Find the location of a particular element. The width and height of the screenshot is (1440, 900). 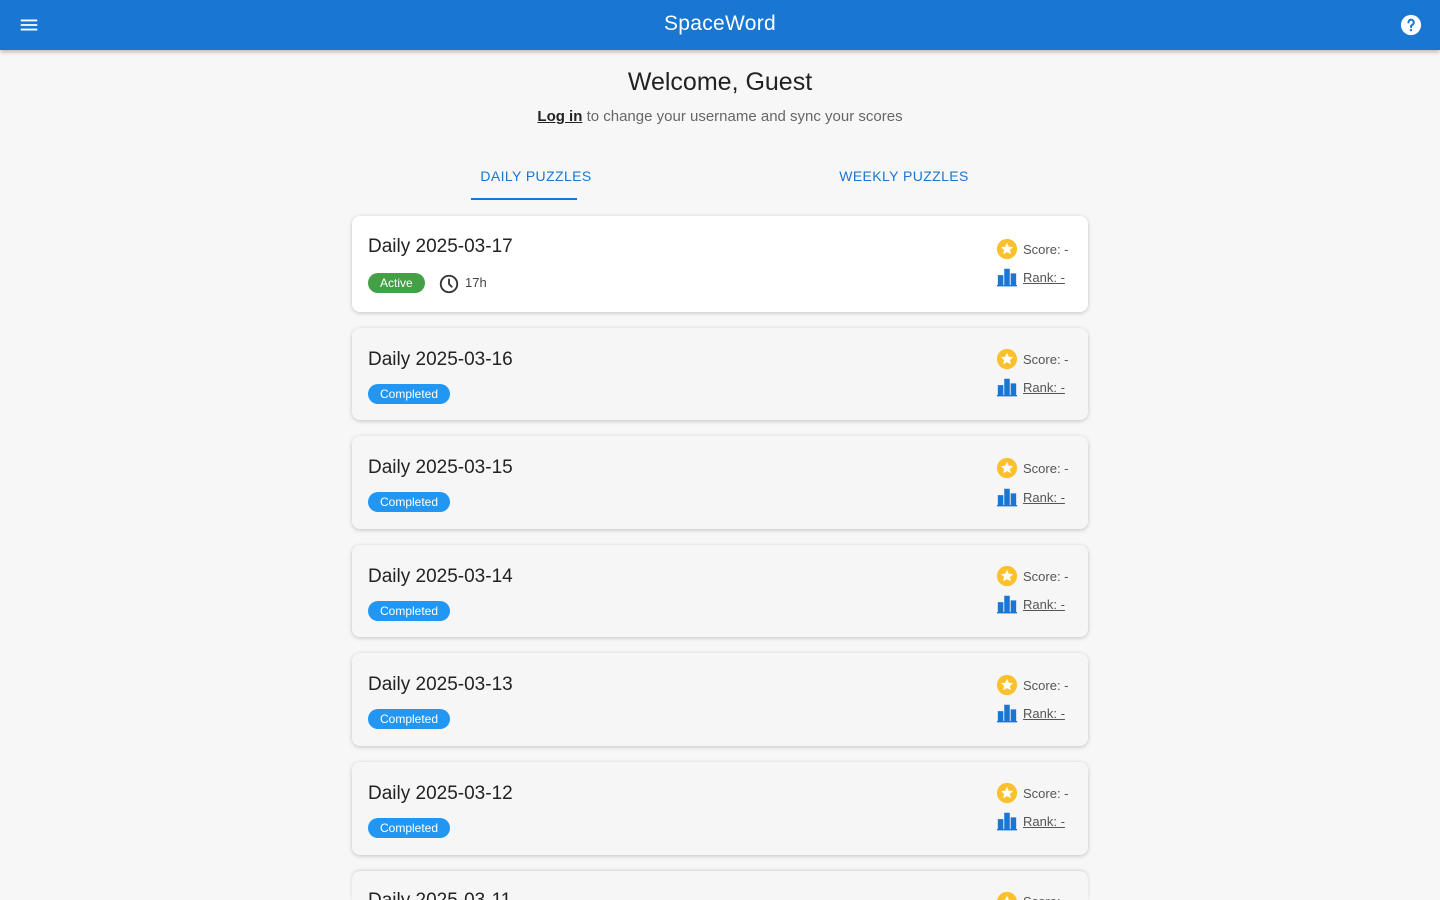

app-bar: SpaceWord is located at coordinates (720, 25).